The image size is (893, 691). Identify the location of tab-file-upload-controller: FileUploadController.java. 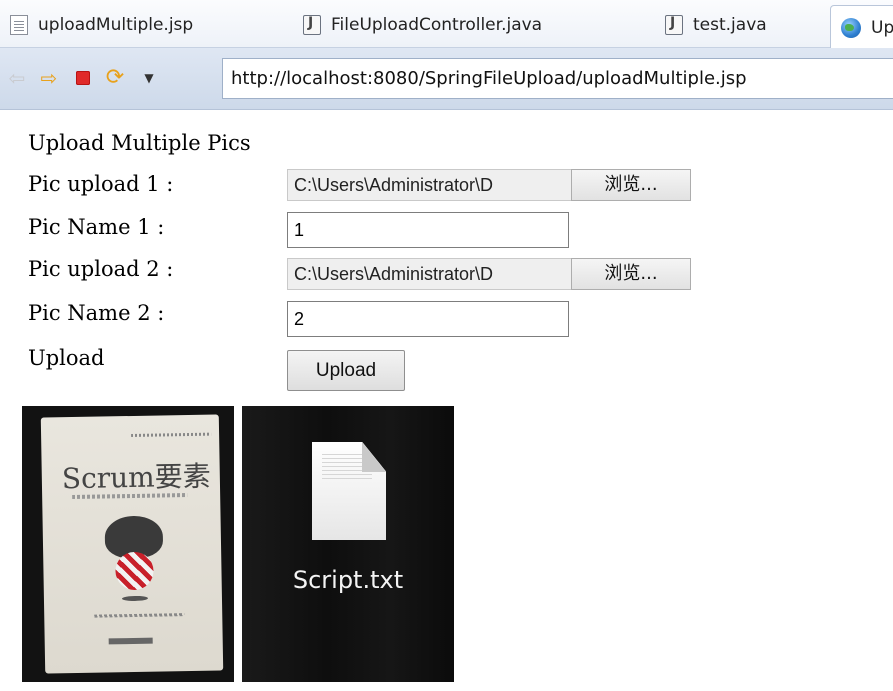
(422, 25).